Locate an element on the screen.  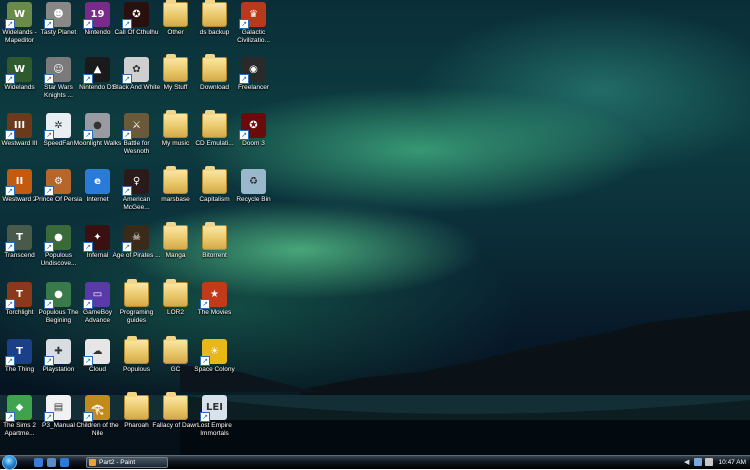
desktop-icon: ✪ ↗ Doom 3 is located at coordinates (253, 140).